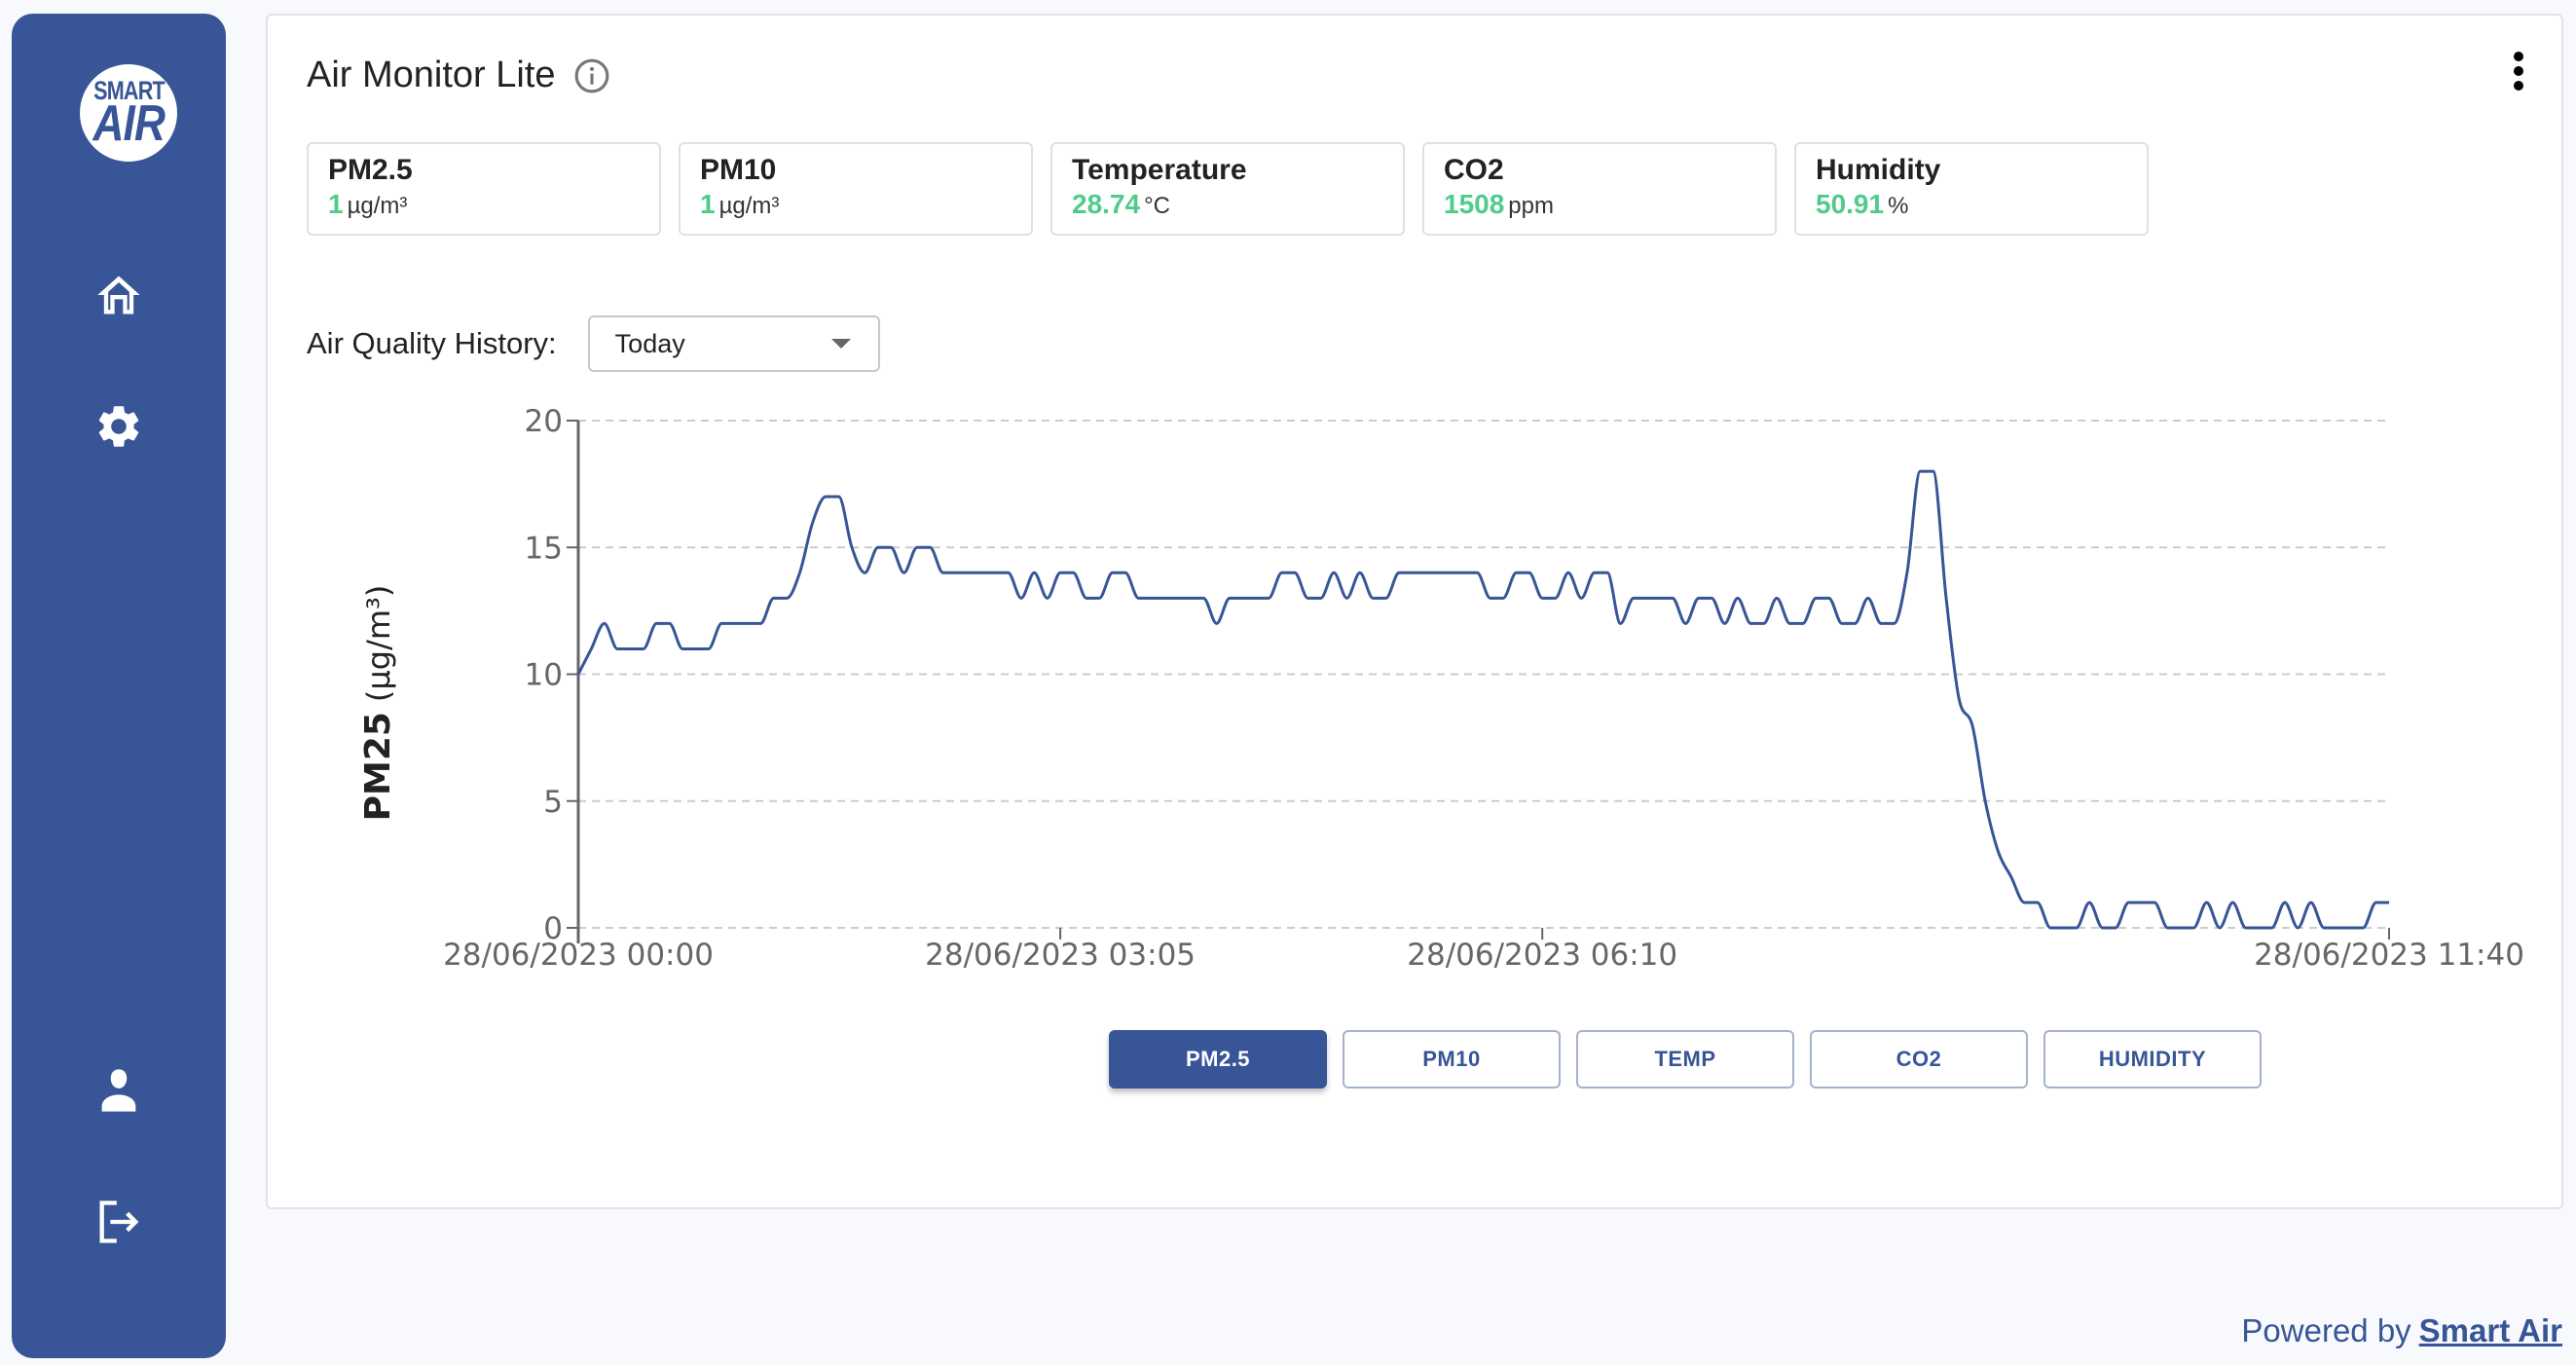 Image resolution: width=2576 pixels, height=1365 pixels. What do you see at coordinates (1060, 955) in the screenshot?
I see `x-tick-label: 28/06/2023 03:05` at bounding box center [1060, 955].